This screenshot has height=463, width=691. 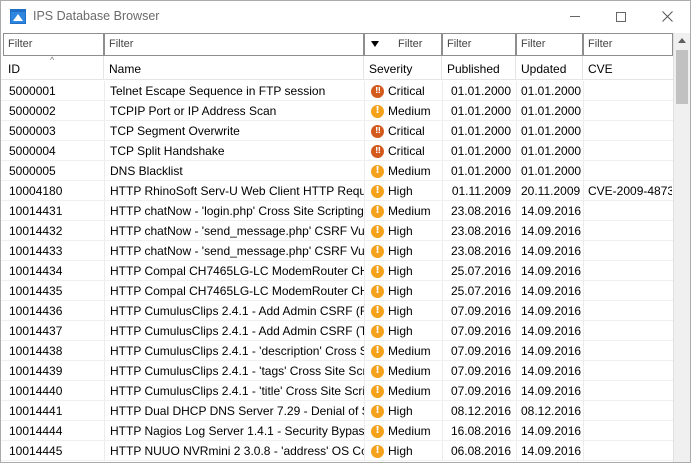 I want to click on row-id-cell: 10014433, so click(x=36, y=251).